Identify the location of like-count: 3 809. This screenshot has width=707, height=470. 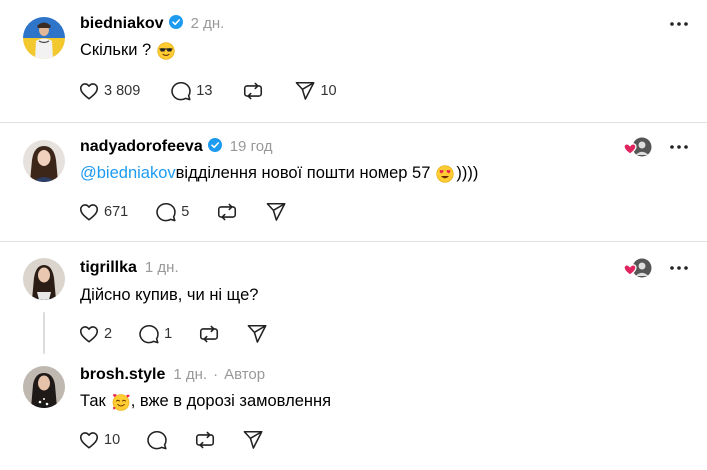
(122, 91).